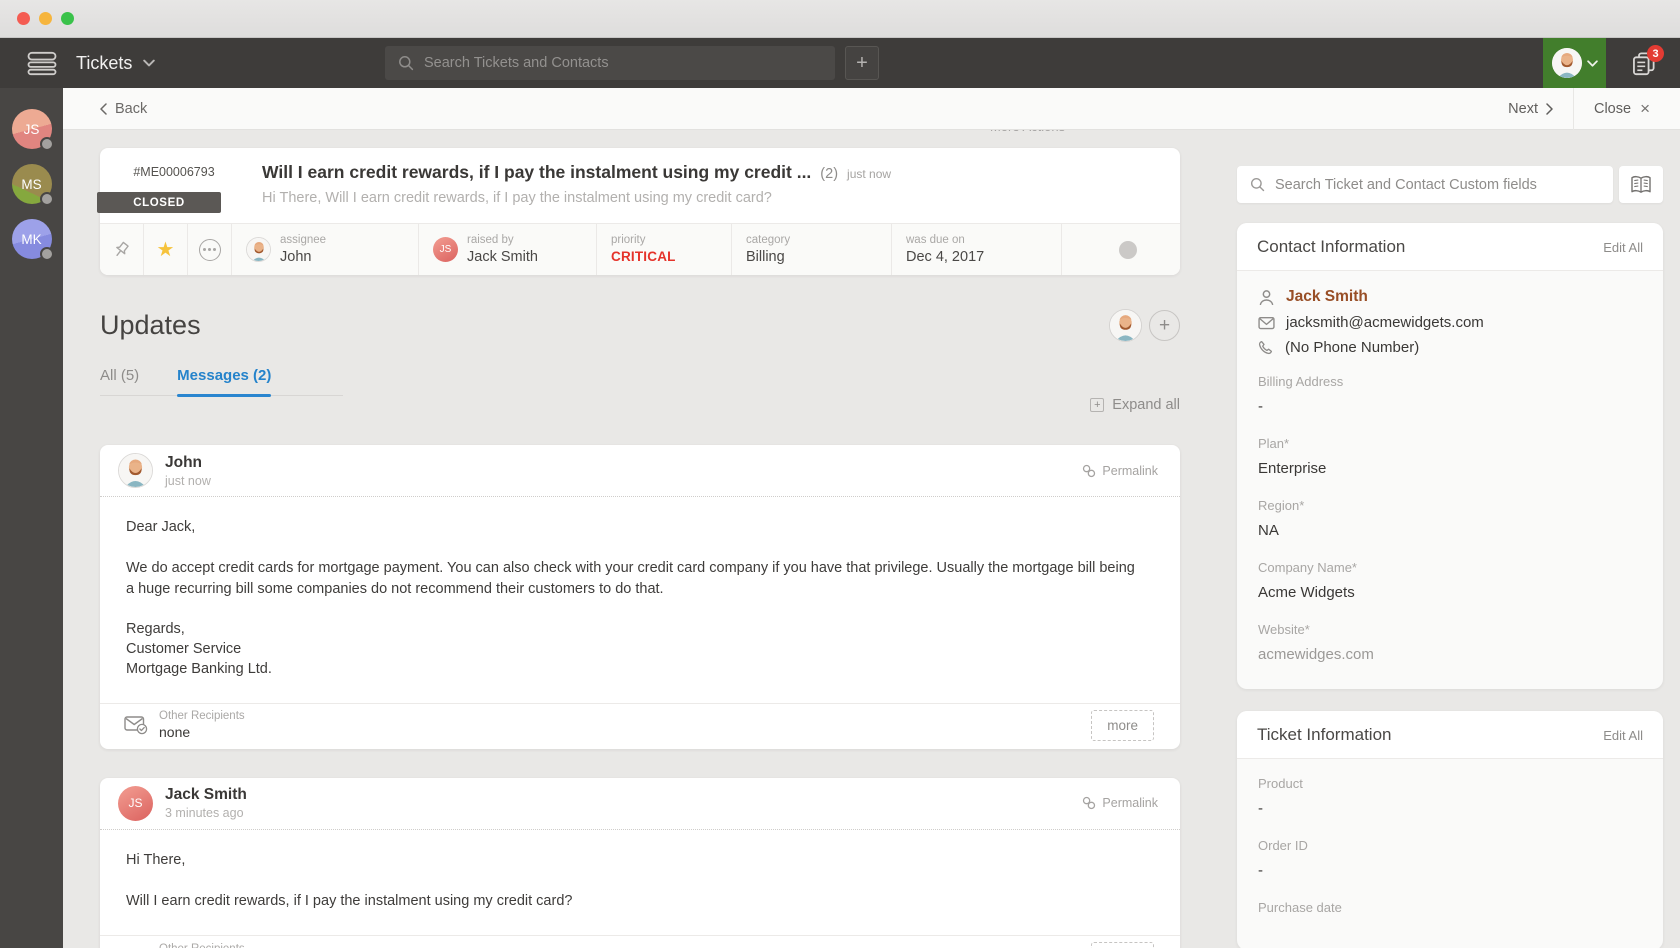  I want to click on expand-all-button: + Expand all, so click(1135, 405).